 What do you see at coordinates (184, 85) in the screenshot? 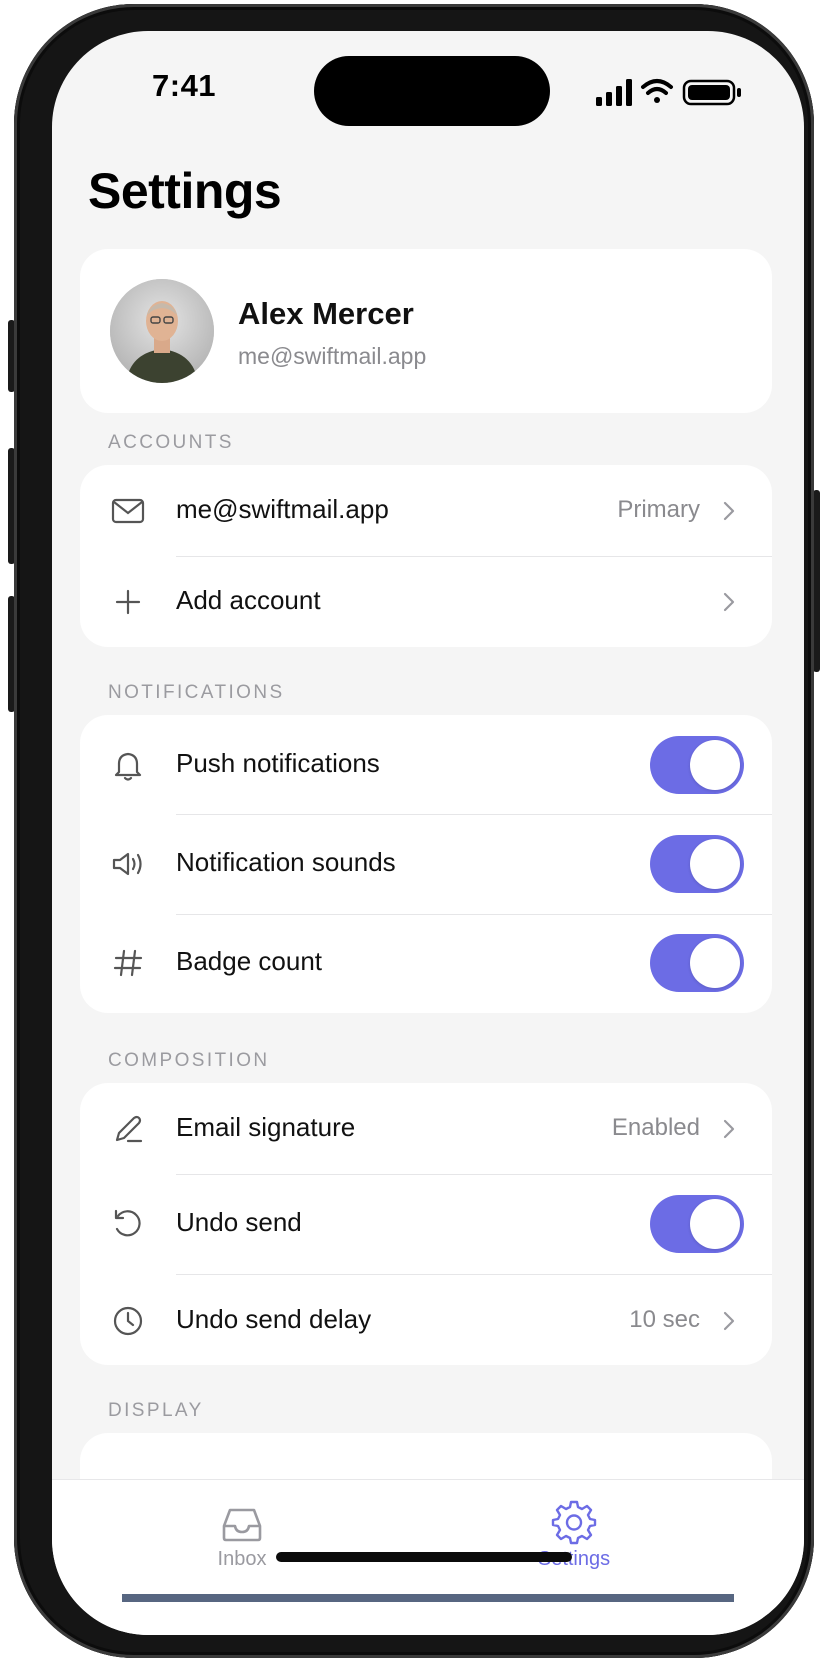
I see `status-time: 7:41` at bounding box center [184, 85].